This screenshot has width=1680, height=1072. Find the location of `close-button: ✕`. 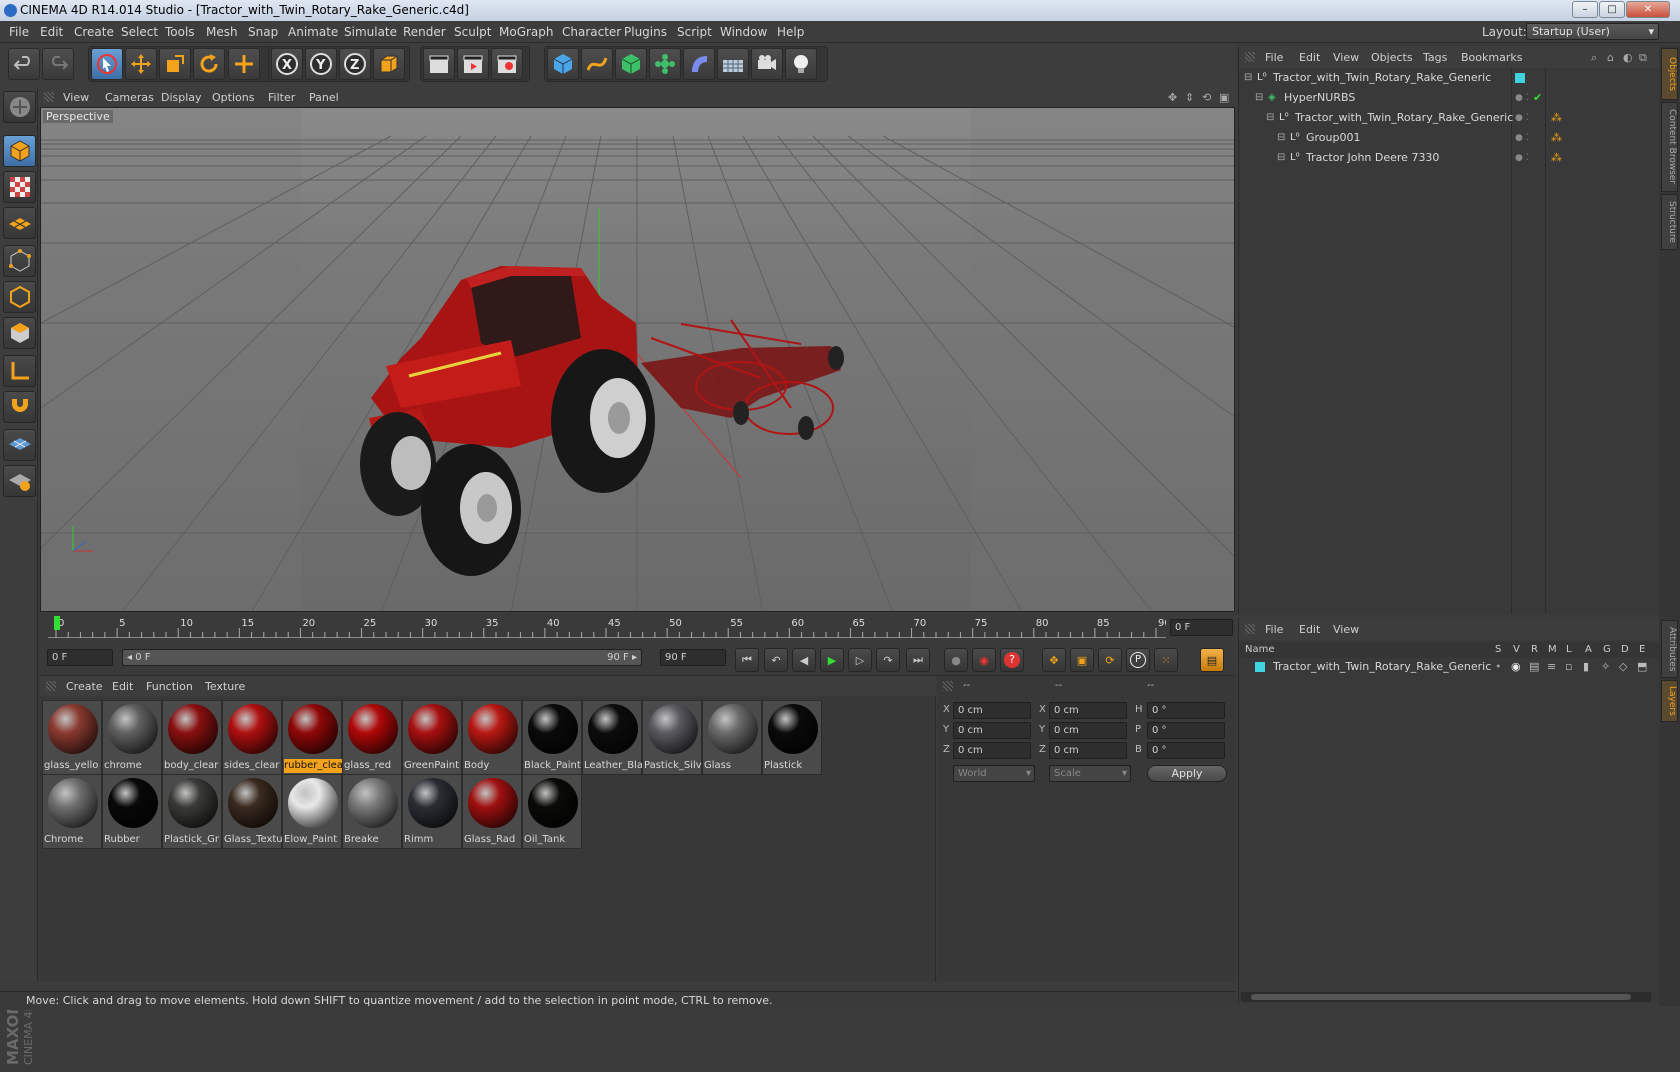

close-button: ✕ is located at coordinates (1648, 9).